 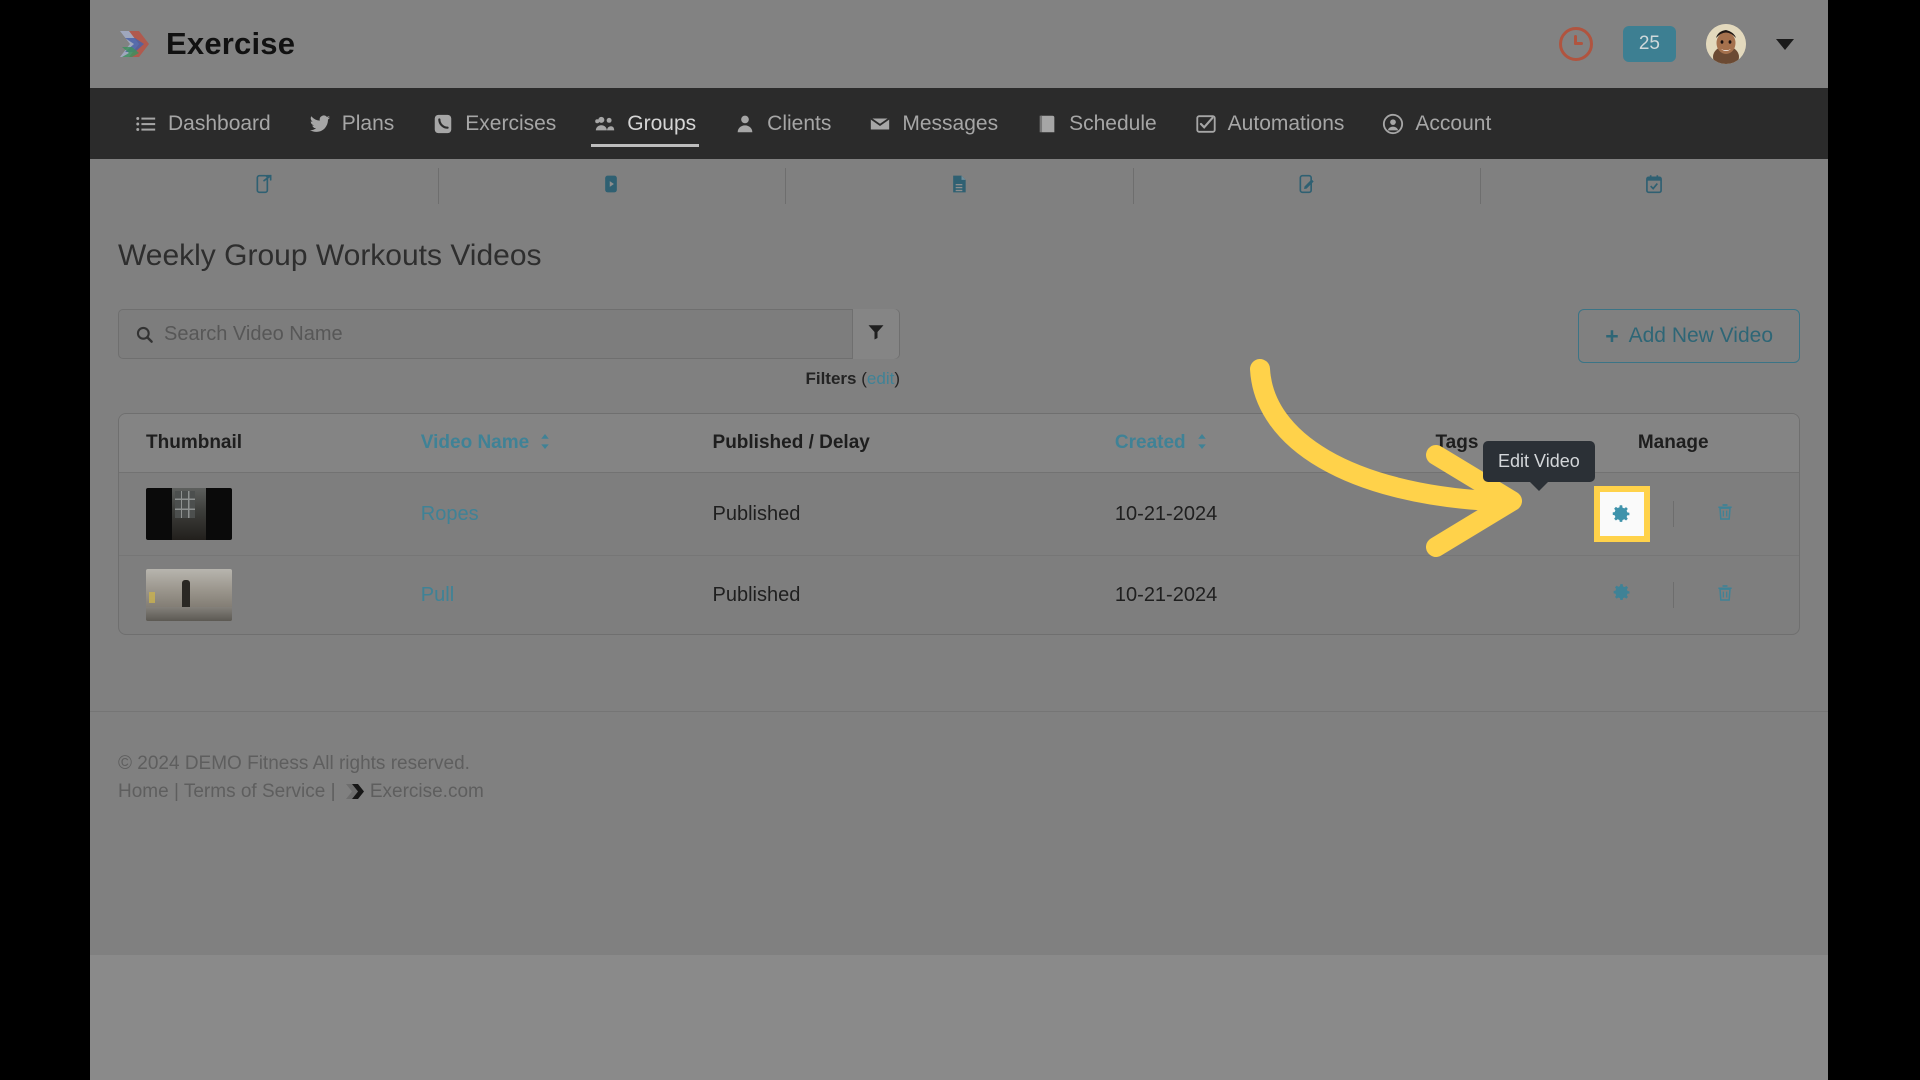 I want to click on add-new-video-button: + Add New Video, so click(x=1689, y=336).